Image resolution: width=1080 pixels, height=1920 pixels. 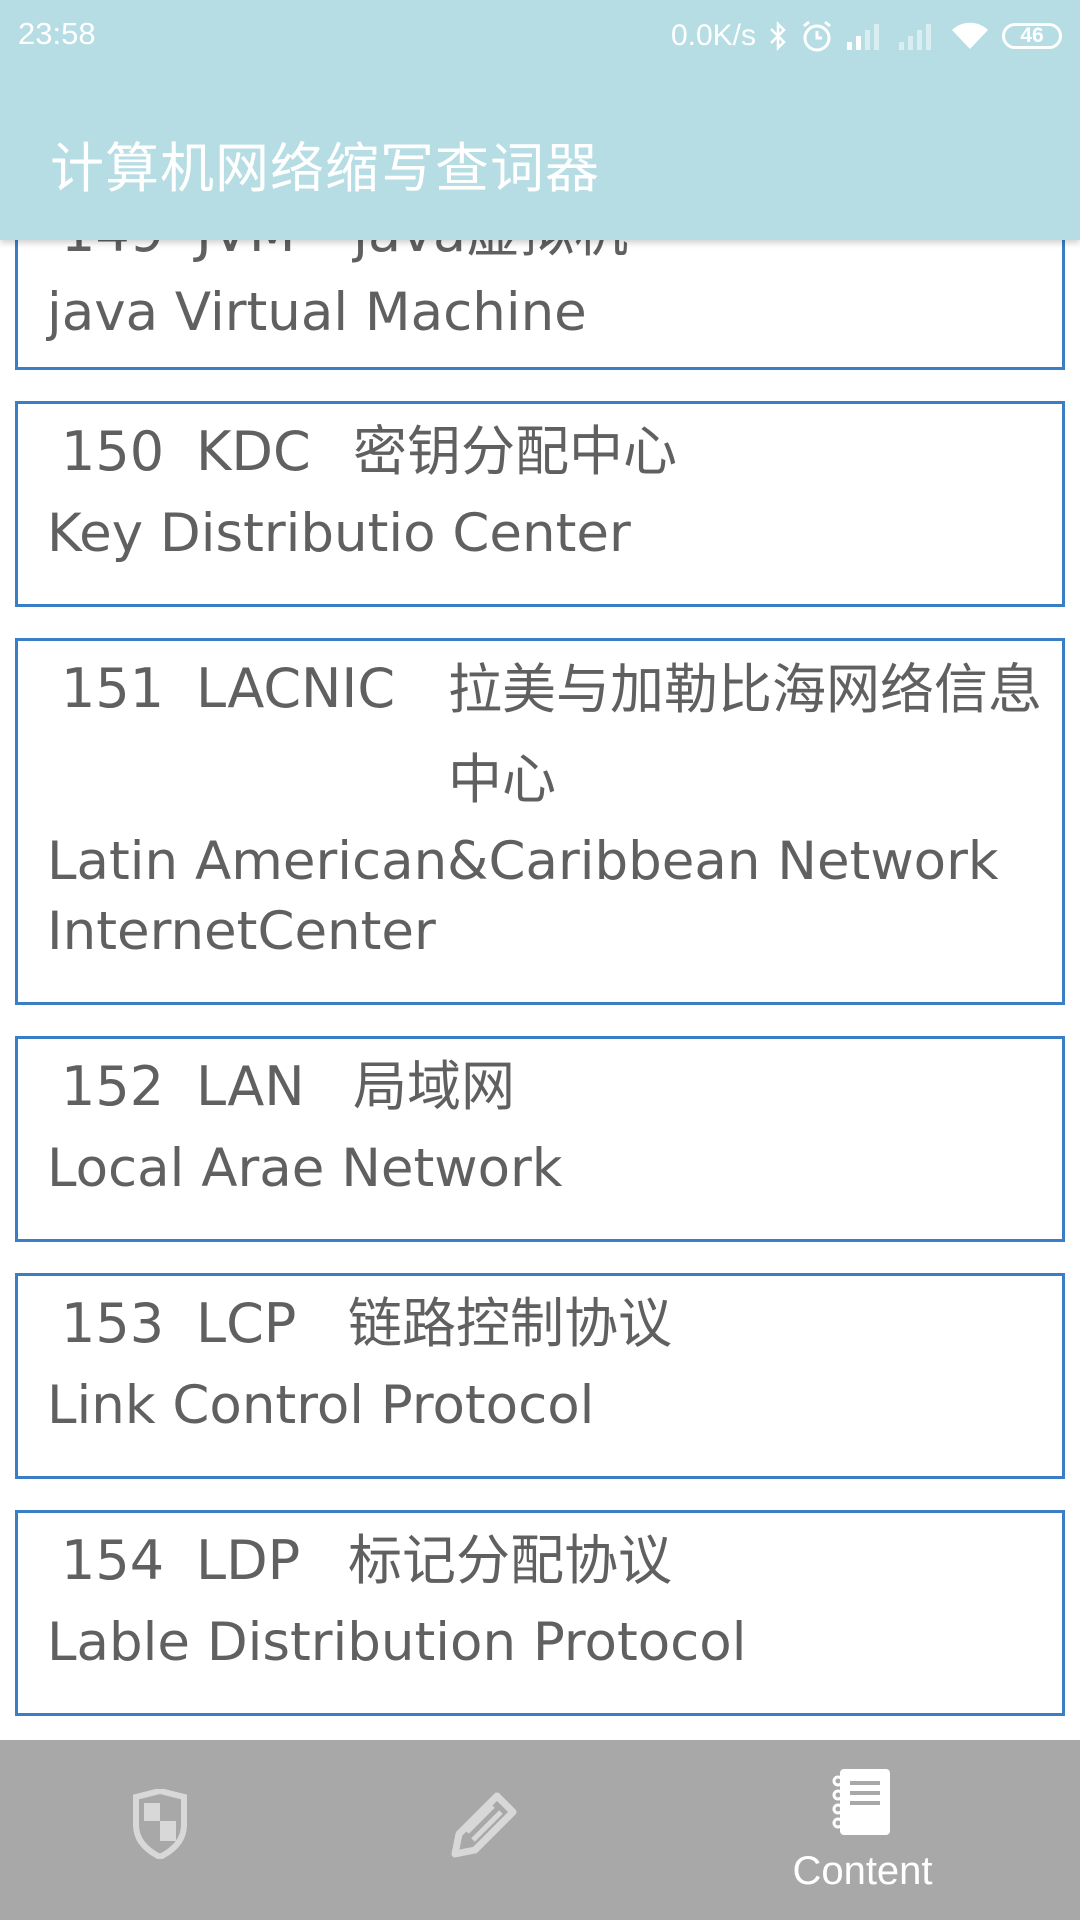 I want to click on entry-chinese-name: 标记分配协议, so click(x=510, y=1560).